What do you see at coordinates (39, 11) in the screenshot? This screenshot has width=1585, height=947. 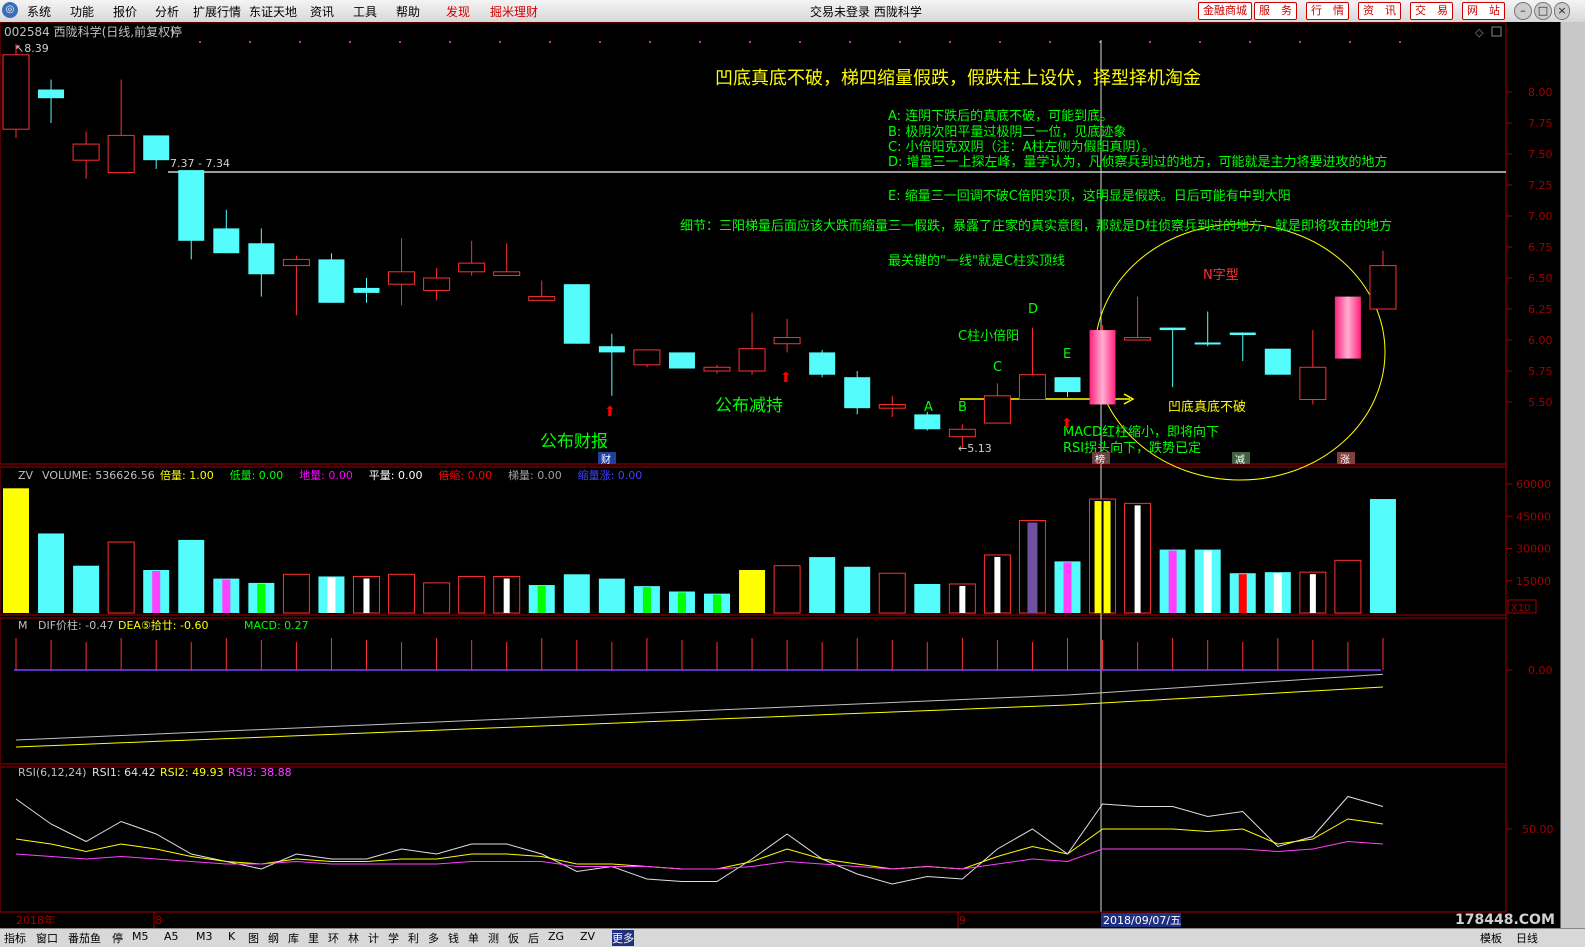 I see `menu-item-system: 系统` at bounding box center [39, 11].